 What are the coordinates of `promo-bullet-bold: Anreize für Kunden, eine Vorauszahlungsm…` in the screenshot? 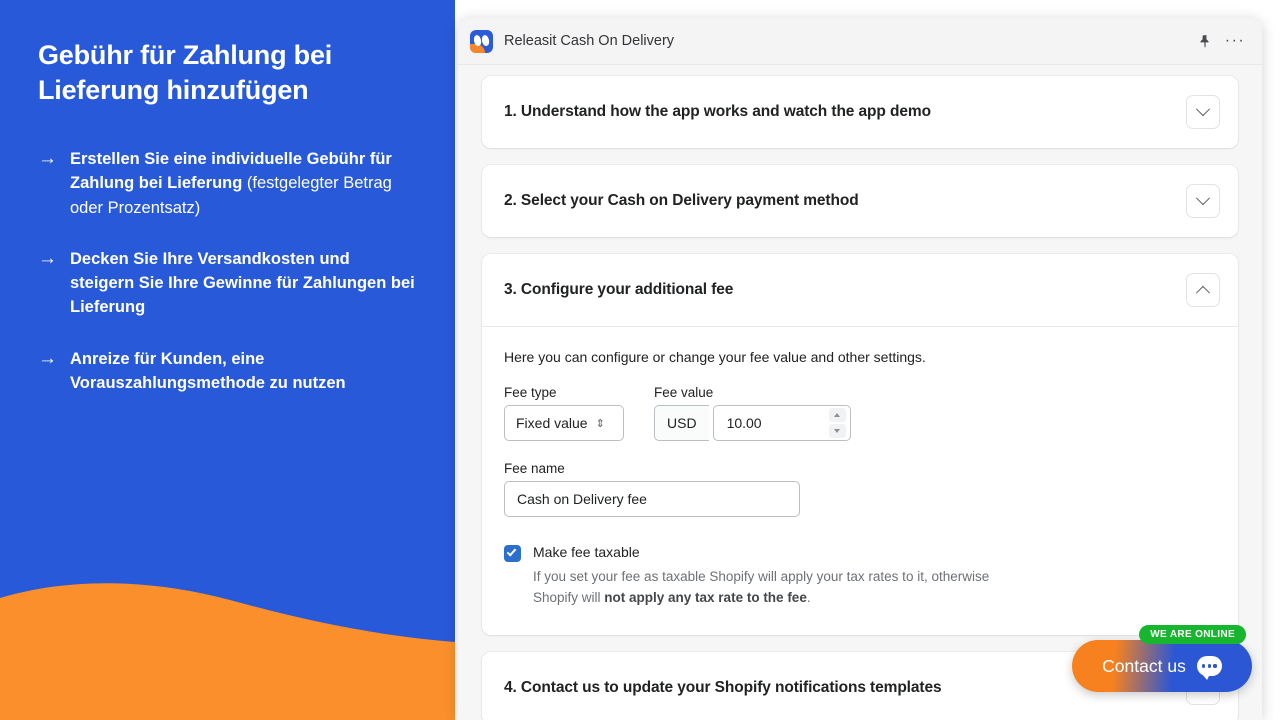 It's located at (208, 370).